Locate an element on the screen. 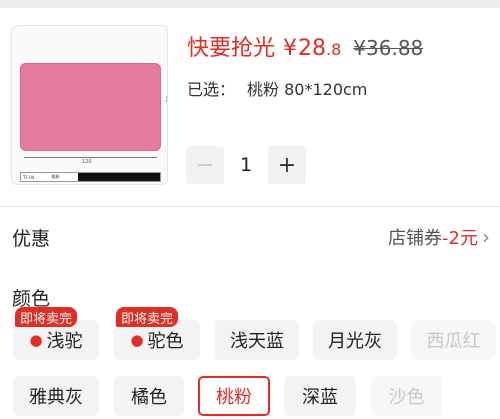 This screenshot has width=500, height=419. selected-value: 桃粉 80*120cm is located at coordinates (307, 89).